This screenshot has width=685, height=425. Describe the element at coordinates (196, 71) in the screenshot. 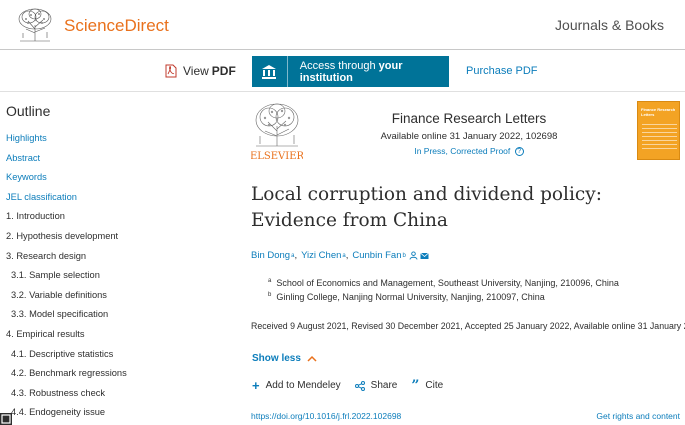

I see `view-pdf-label: View` at that location.